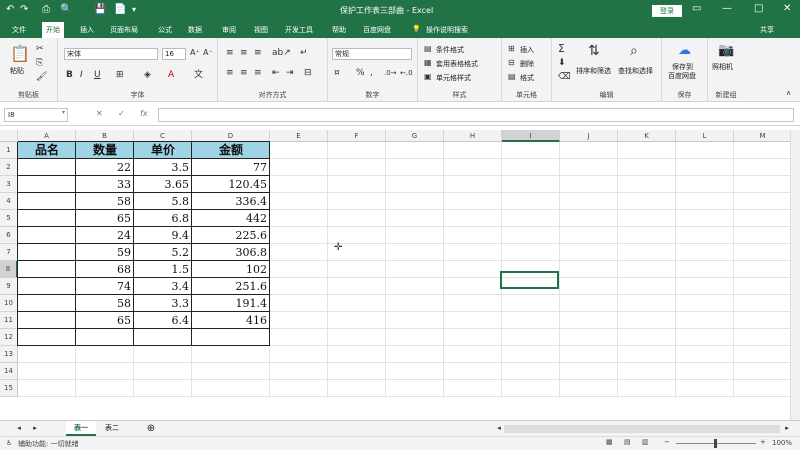 Image resolution: width=800 pixels, height=450 pixels. What do you see at coordinates (165, 30) in the screenshot?
I see `tab-formulas: 公式` at bounding box center [165, 30].